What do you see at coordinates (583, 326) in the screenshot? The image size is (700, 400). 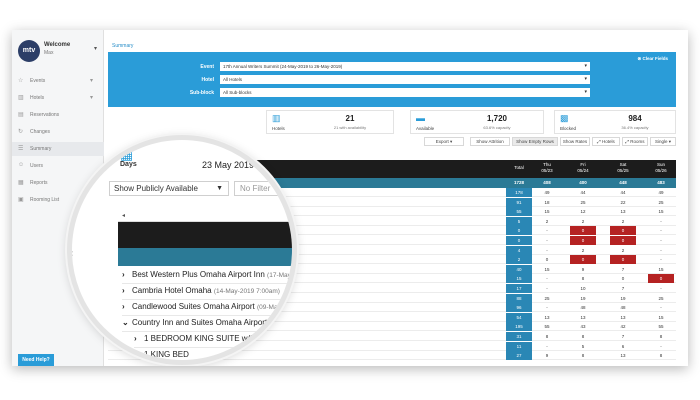 I see `day-cell: 43` at bounding box center [583, 326].